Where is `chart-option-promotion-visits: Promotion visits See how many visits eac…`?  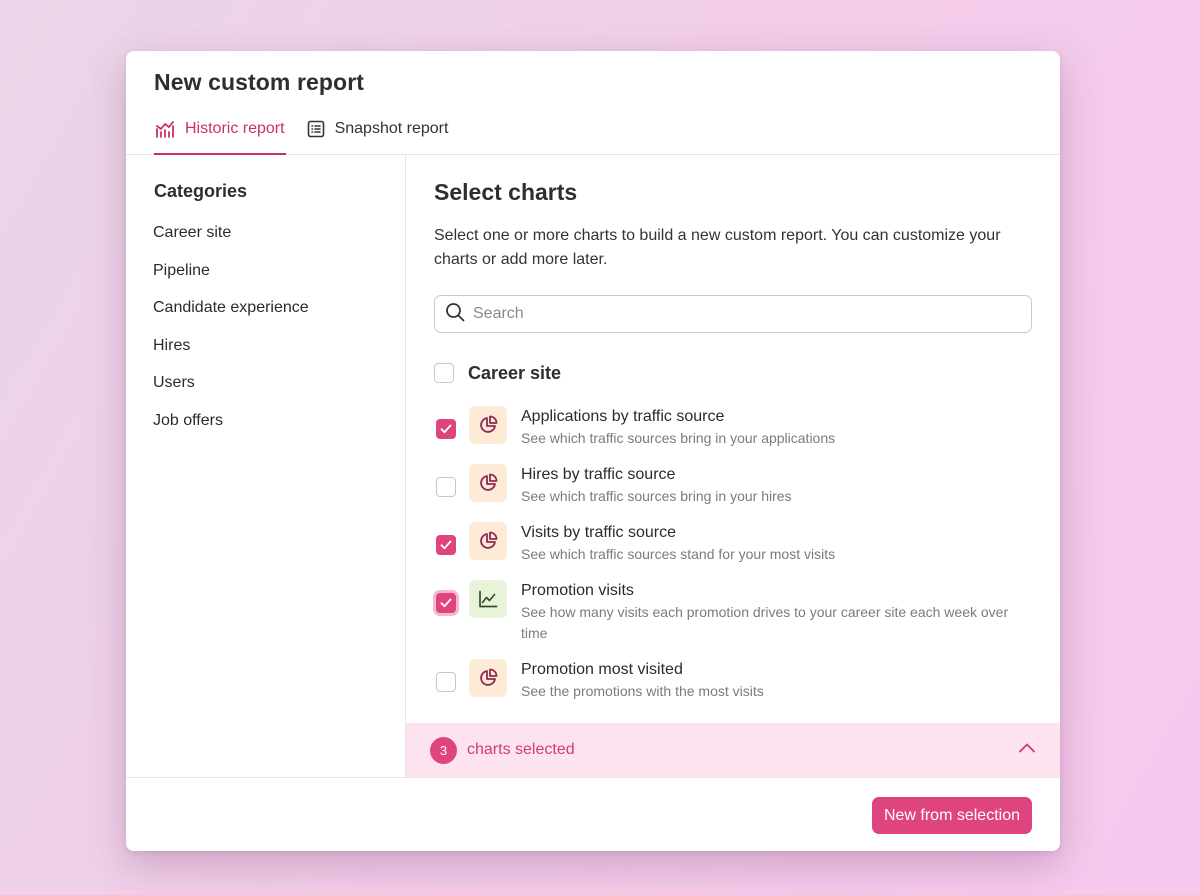
chart-option-promotion-visits: Promotion visits See how many visits eac… is located at coordinates (733, 612).